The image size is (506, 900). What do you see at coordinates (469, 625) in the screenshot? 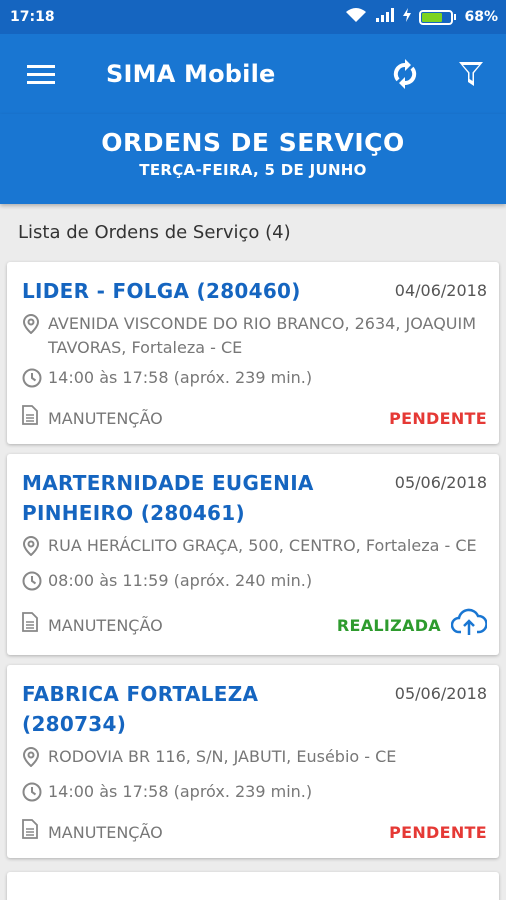
I see `cloud-upload-icon` at bounding box center [469, 625].